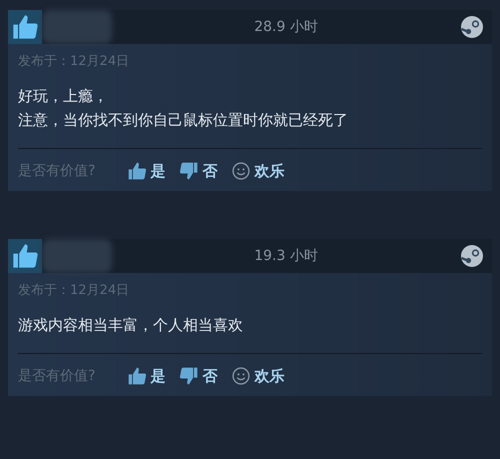  Describe the element at coordinates (286, 27) in the screenshot. I see `playtime: 28.9 小时` at that location.